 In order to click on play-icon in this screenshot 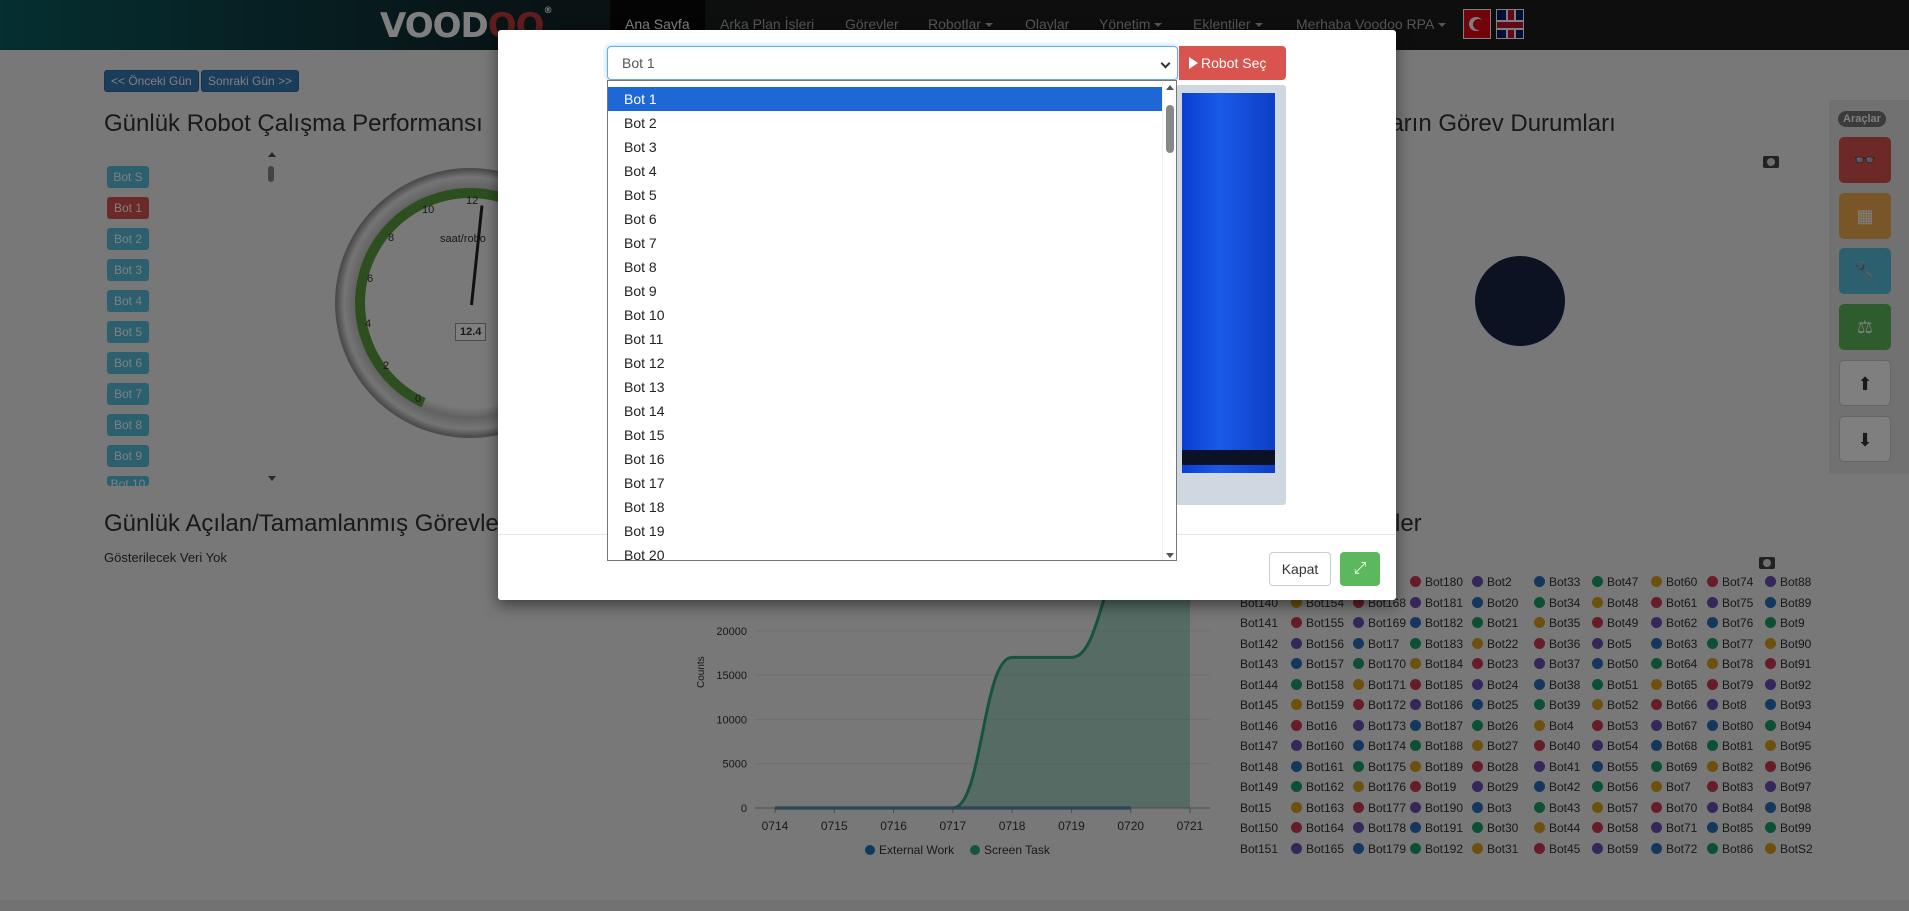, I will do `click(1193, 63)`.